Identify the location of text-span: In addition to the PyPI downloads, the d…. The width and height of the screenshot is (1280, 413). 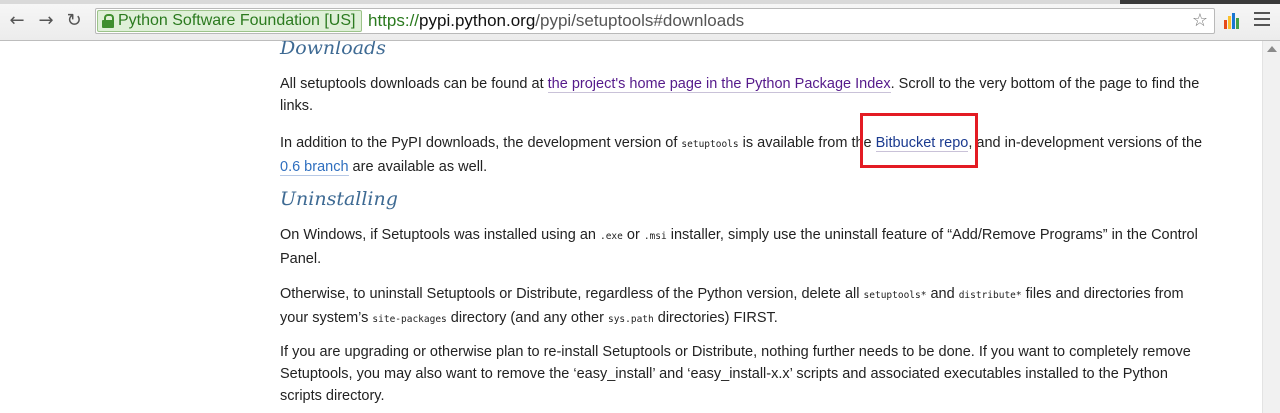
(481, 143).